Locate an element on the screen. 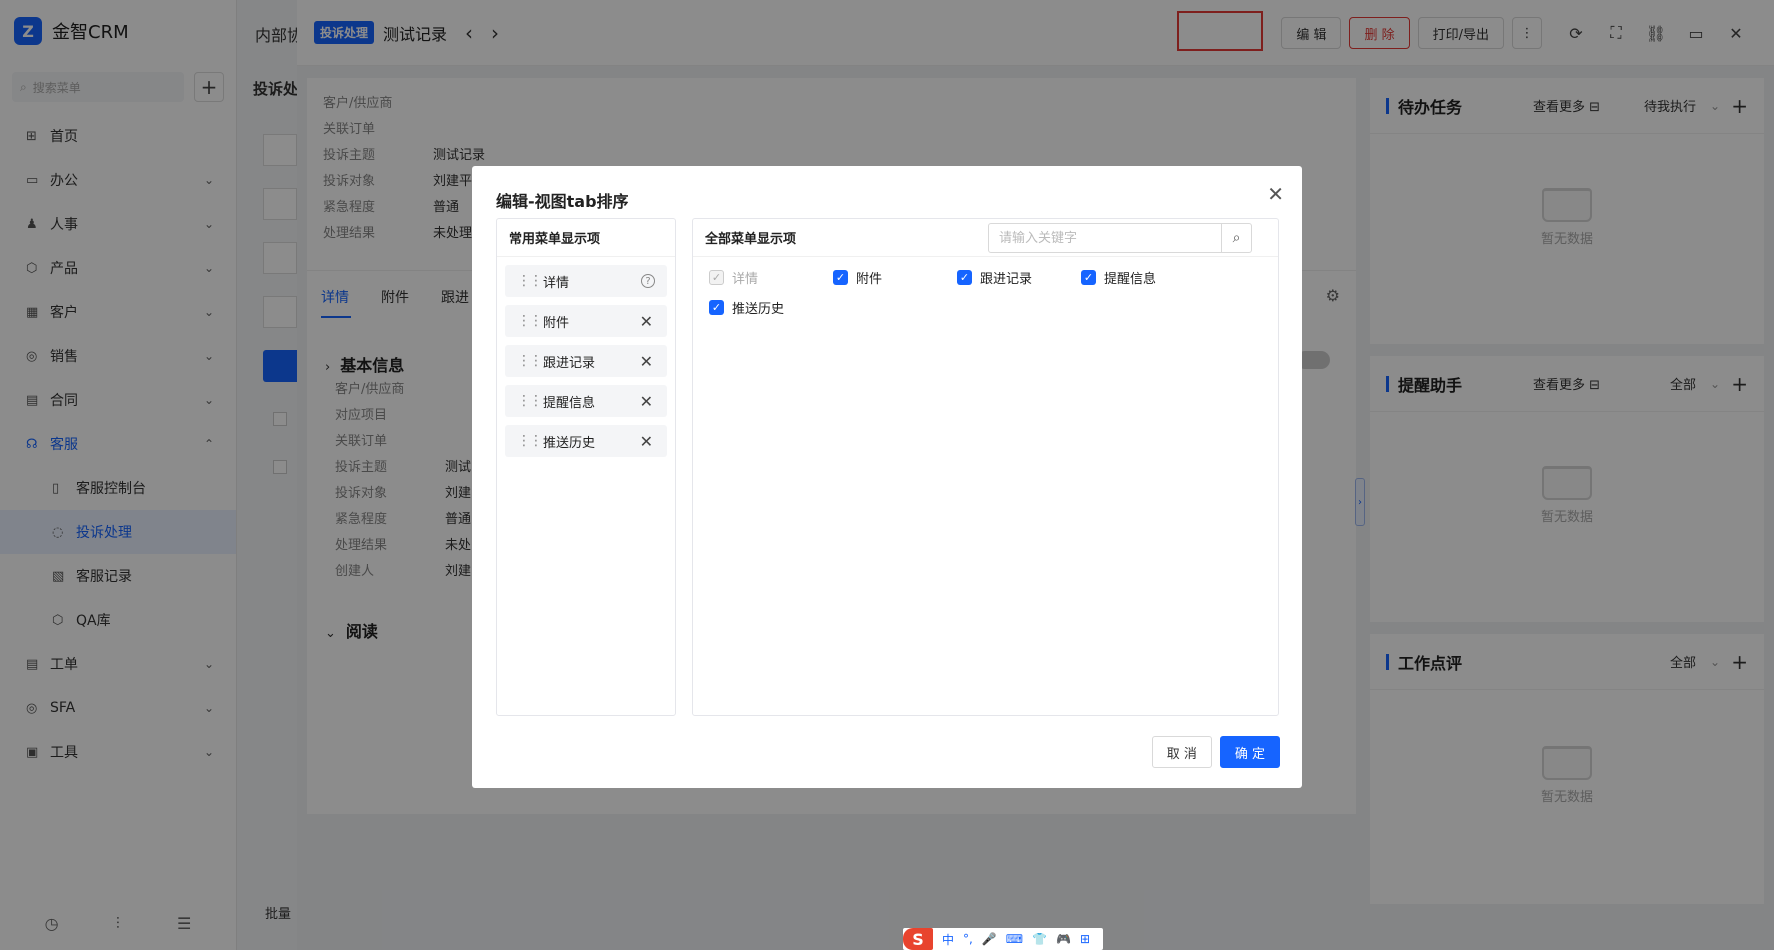  option-label: 跟进记录 is located at coordinates (1006, 279).